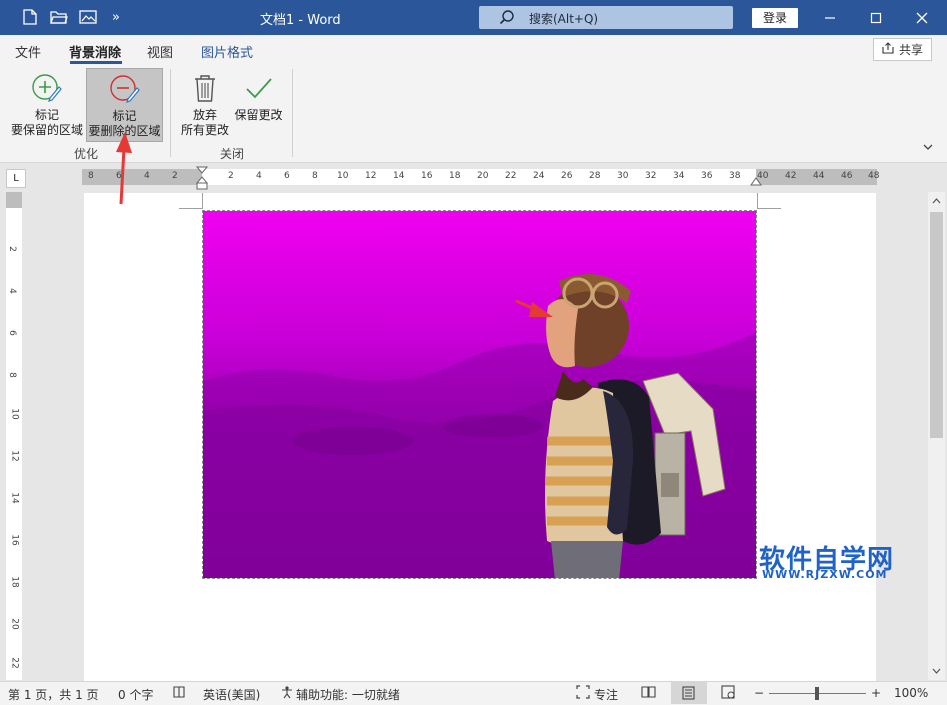 Image resolution: width=947 pixels, height=705 pixels. Describe the element at coordinates (928, 148) in the screenshot. I see `collapse-ribbon-icon` at that location.